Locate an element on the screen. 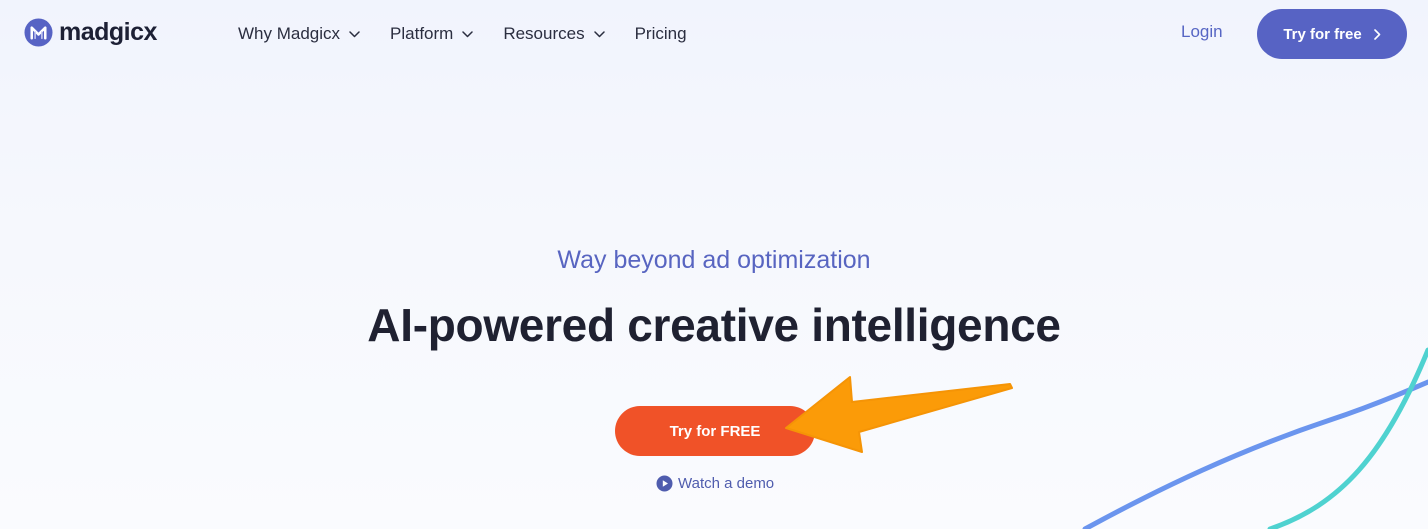 This screenshot has height=529, width=1428. hero-headline: AI-powered creative intelligence is located at coordinates (714, 325).